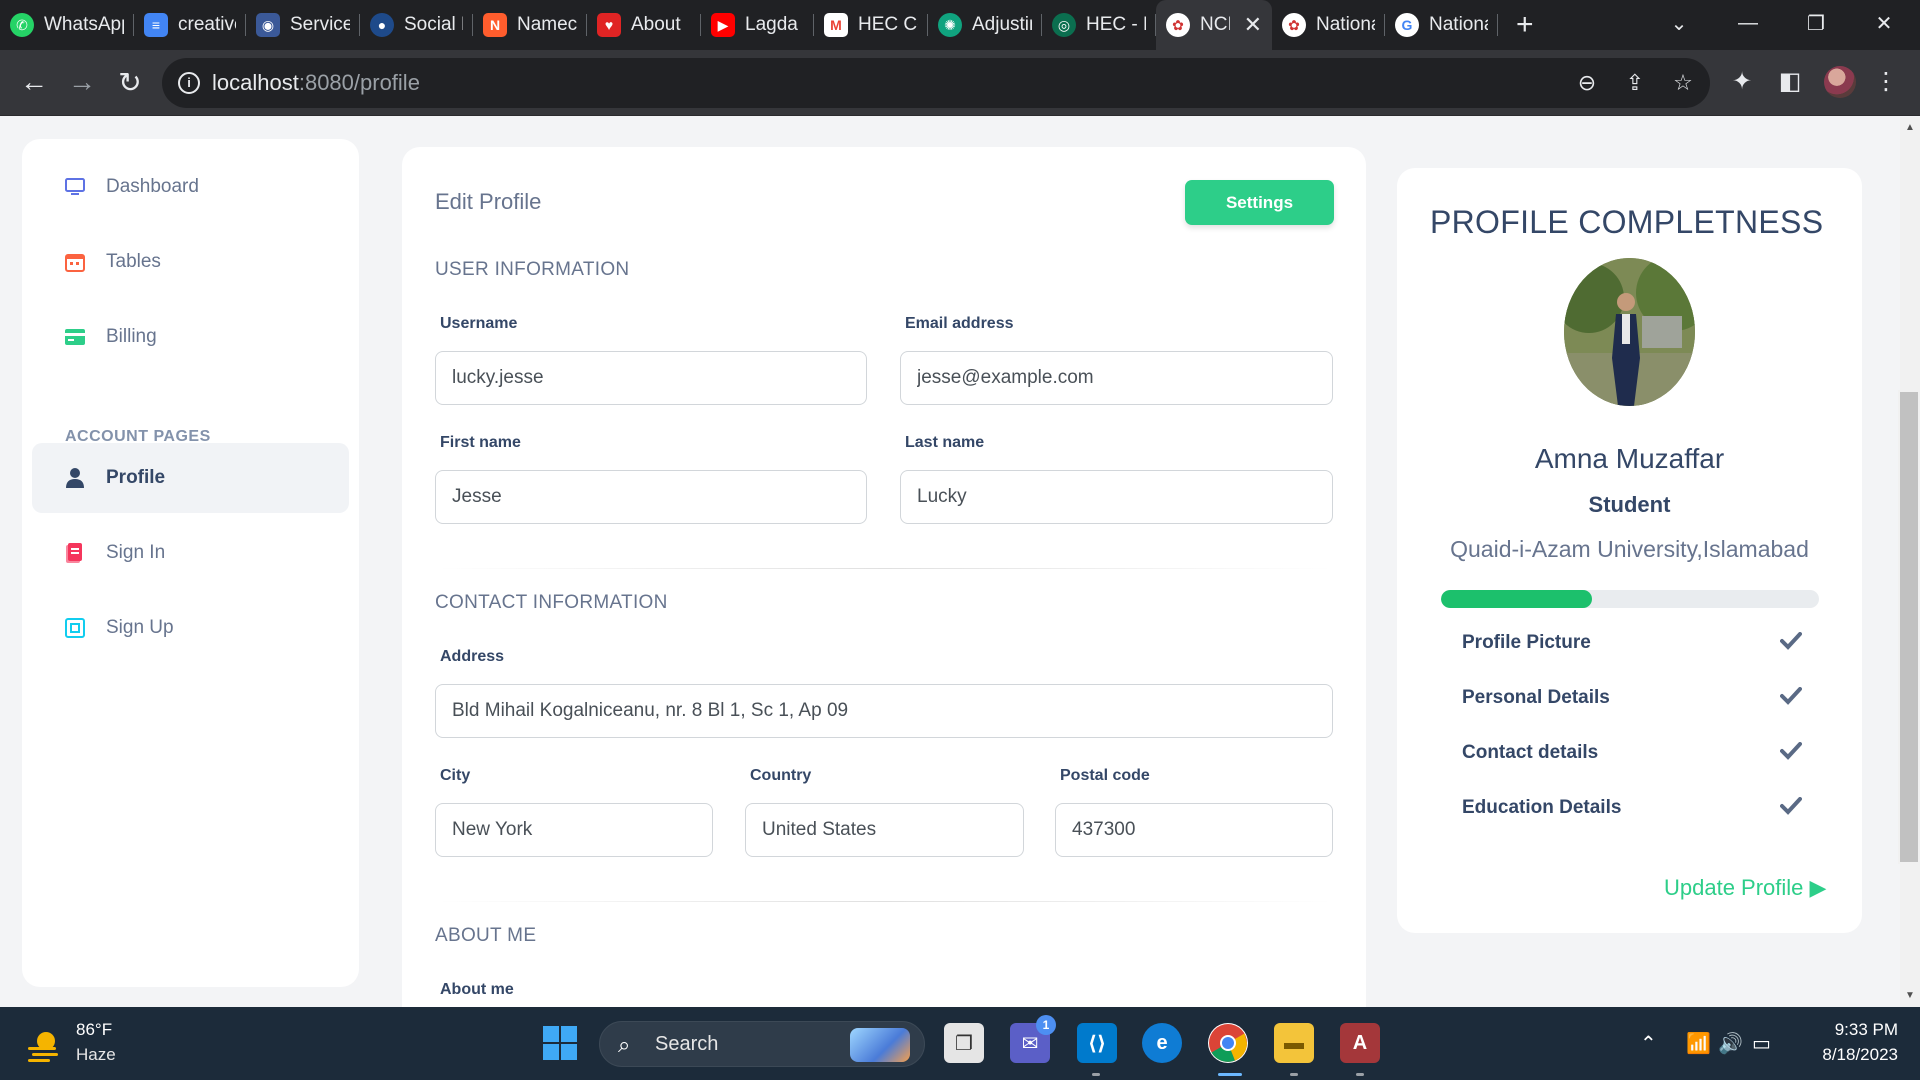 The width and height of the screenshot is (1920, 1080). What do you see at coordinates (1648, 1043) in the screenshot?
I see `tray-chevron-up-icon: ⌃` at bounding box center [1648, 1043].